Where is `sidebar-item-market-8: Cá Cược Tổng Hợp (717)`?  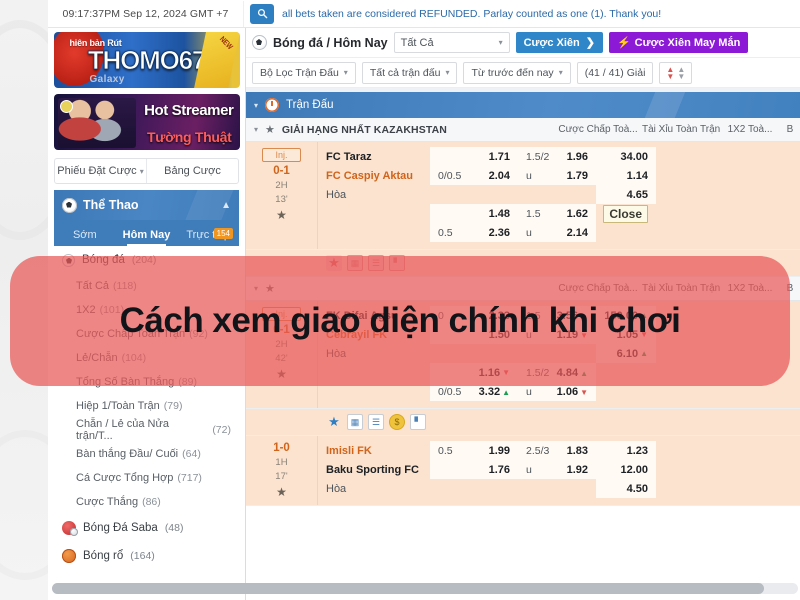
sidebar-item-market-8: Cá Cược Tổng Hợp (717) is located at coordinates (146, 478).